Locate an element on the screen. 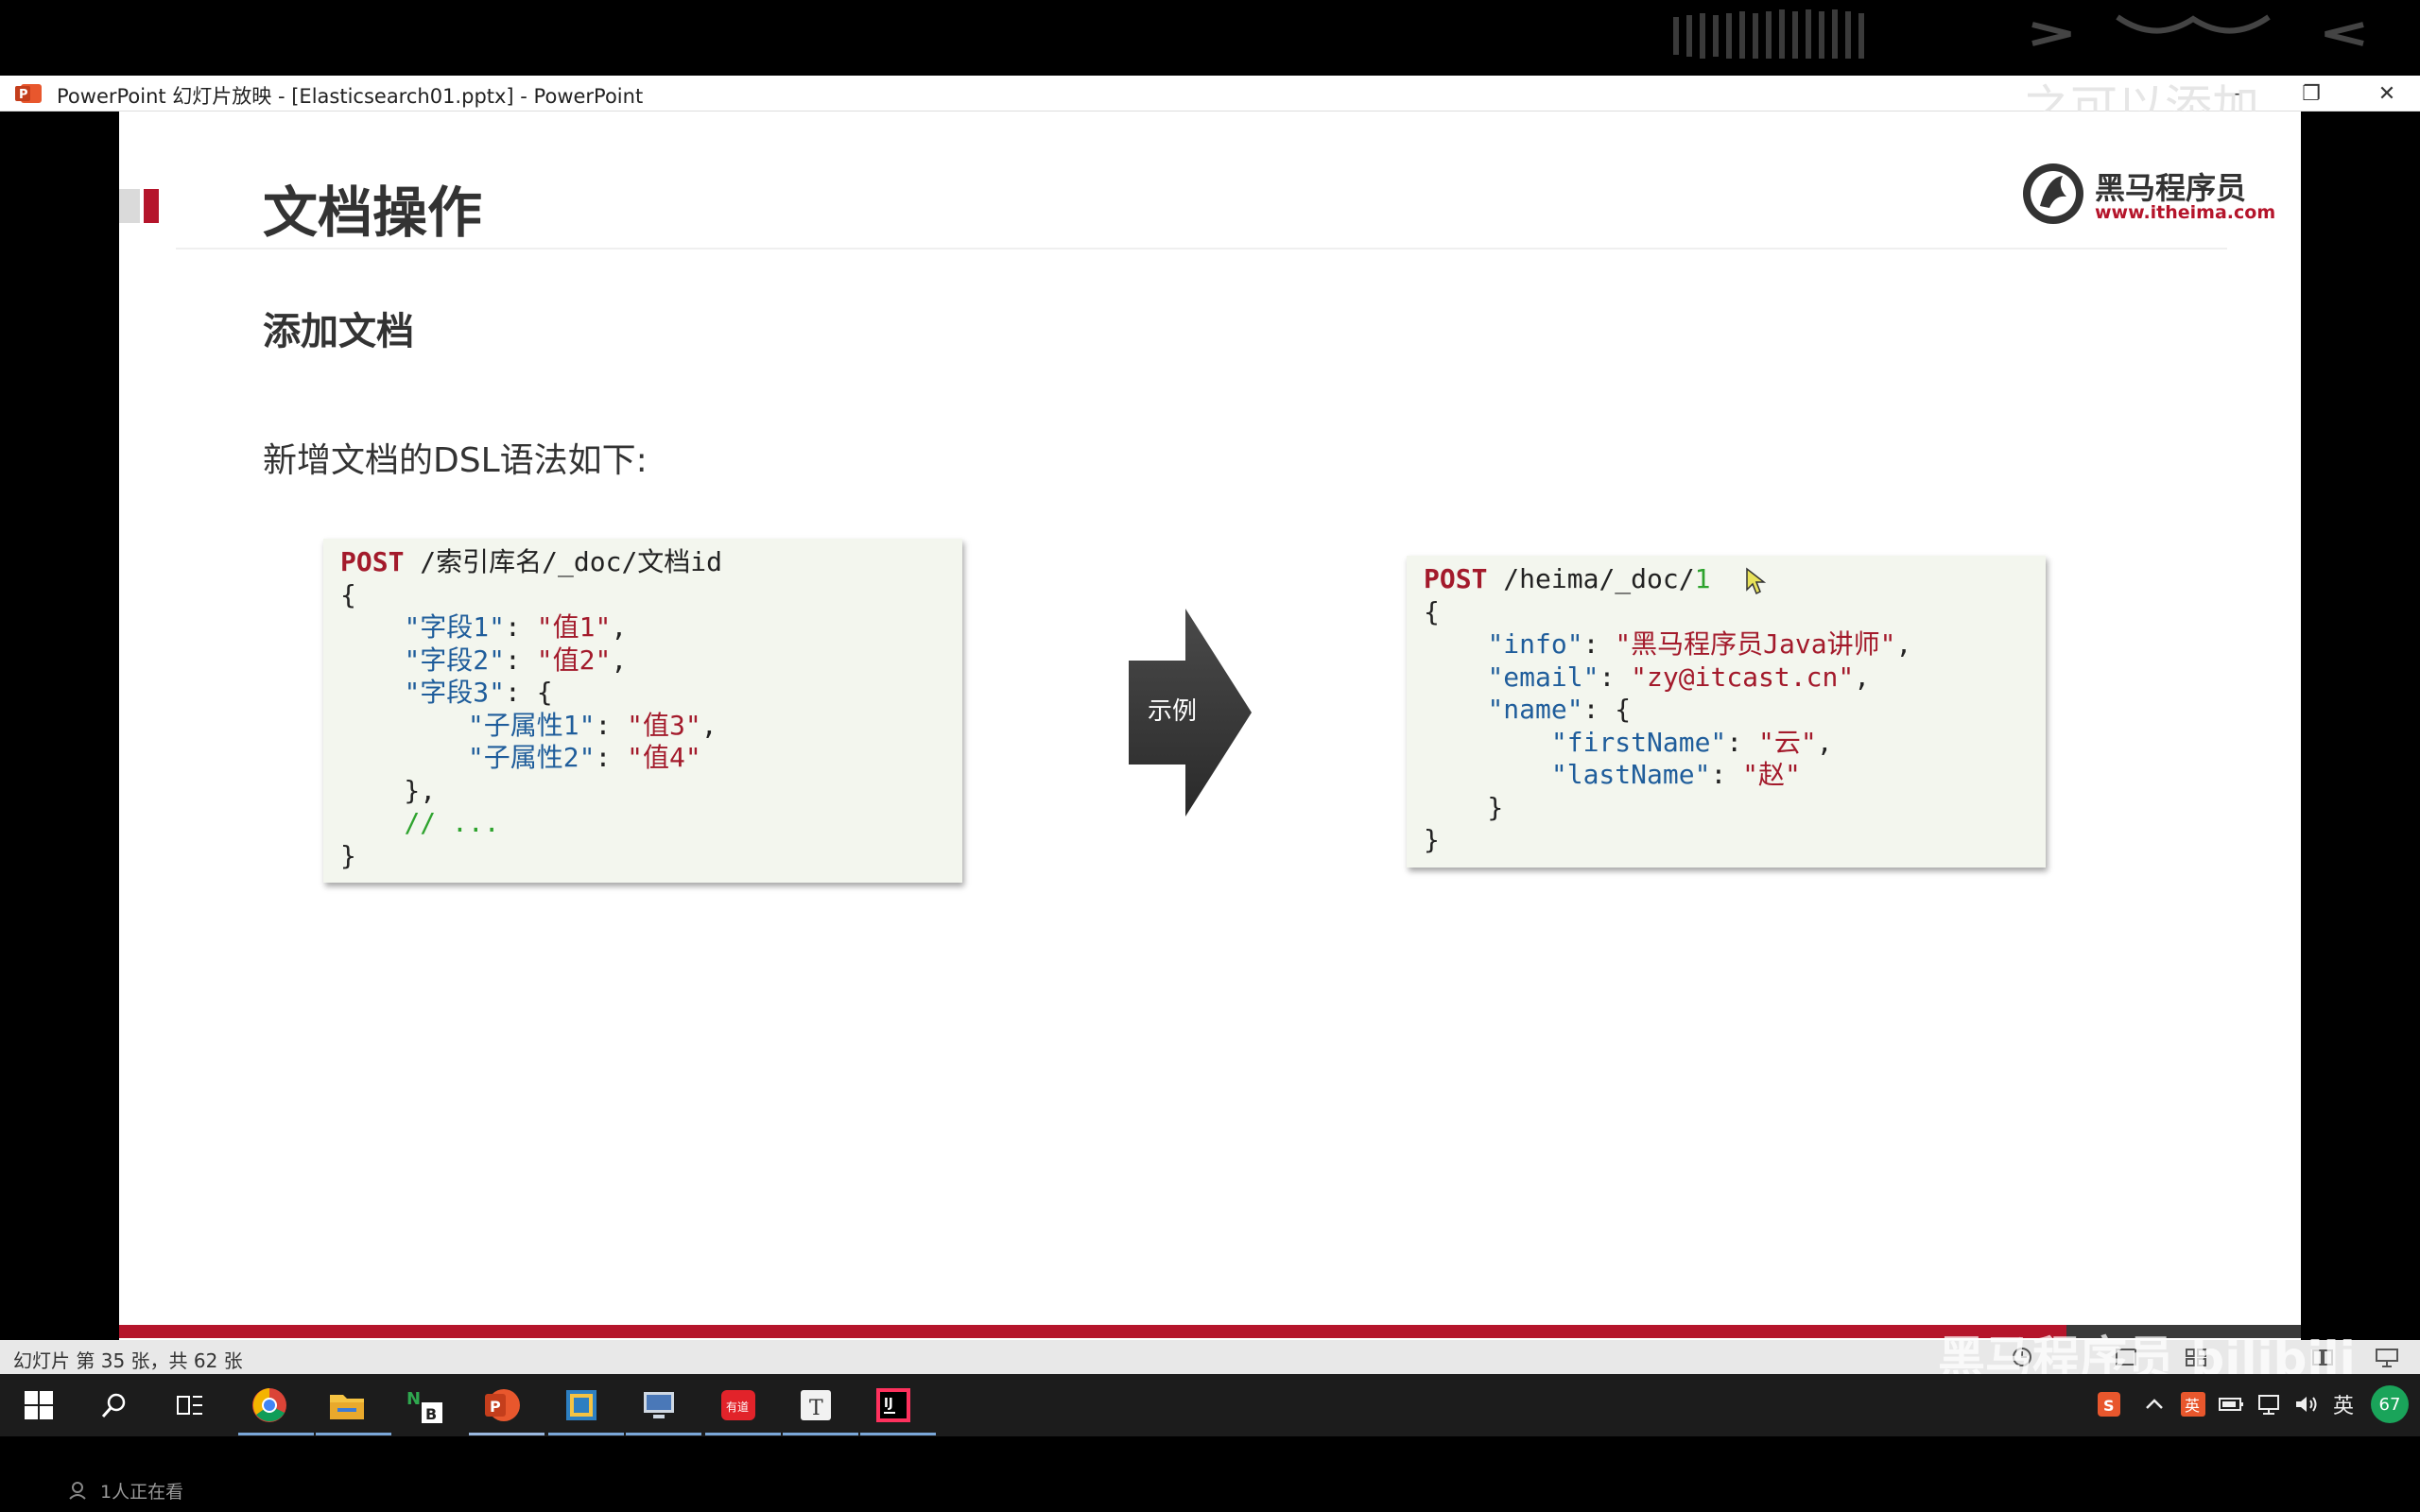 The width and height of the screenshot is (2420, 1512). svg-text: N is located at coordinates (414, 1399).